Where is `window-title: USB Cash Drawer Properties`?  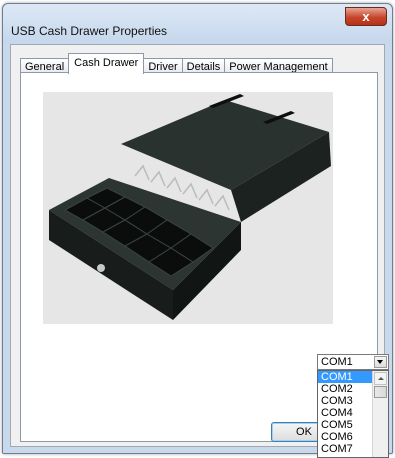
window-title: USB Cash Drawer Properties is located at coordinates (89, 31).